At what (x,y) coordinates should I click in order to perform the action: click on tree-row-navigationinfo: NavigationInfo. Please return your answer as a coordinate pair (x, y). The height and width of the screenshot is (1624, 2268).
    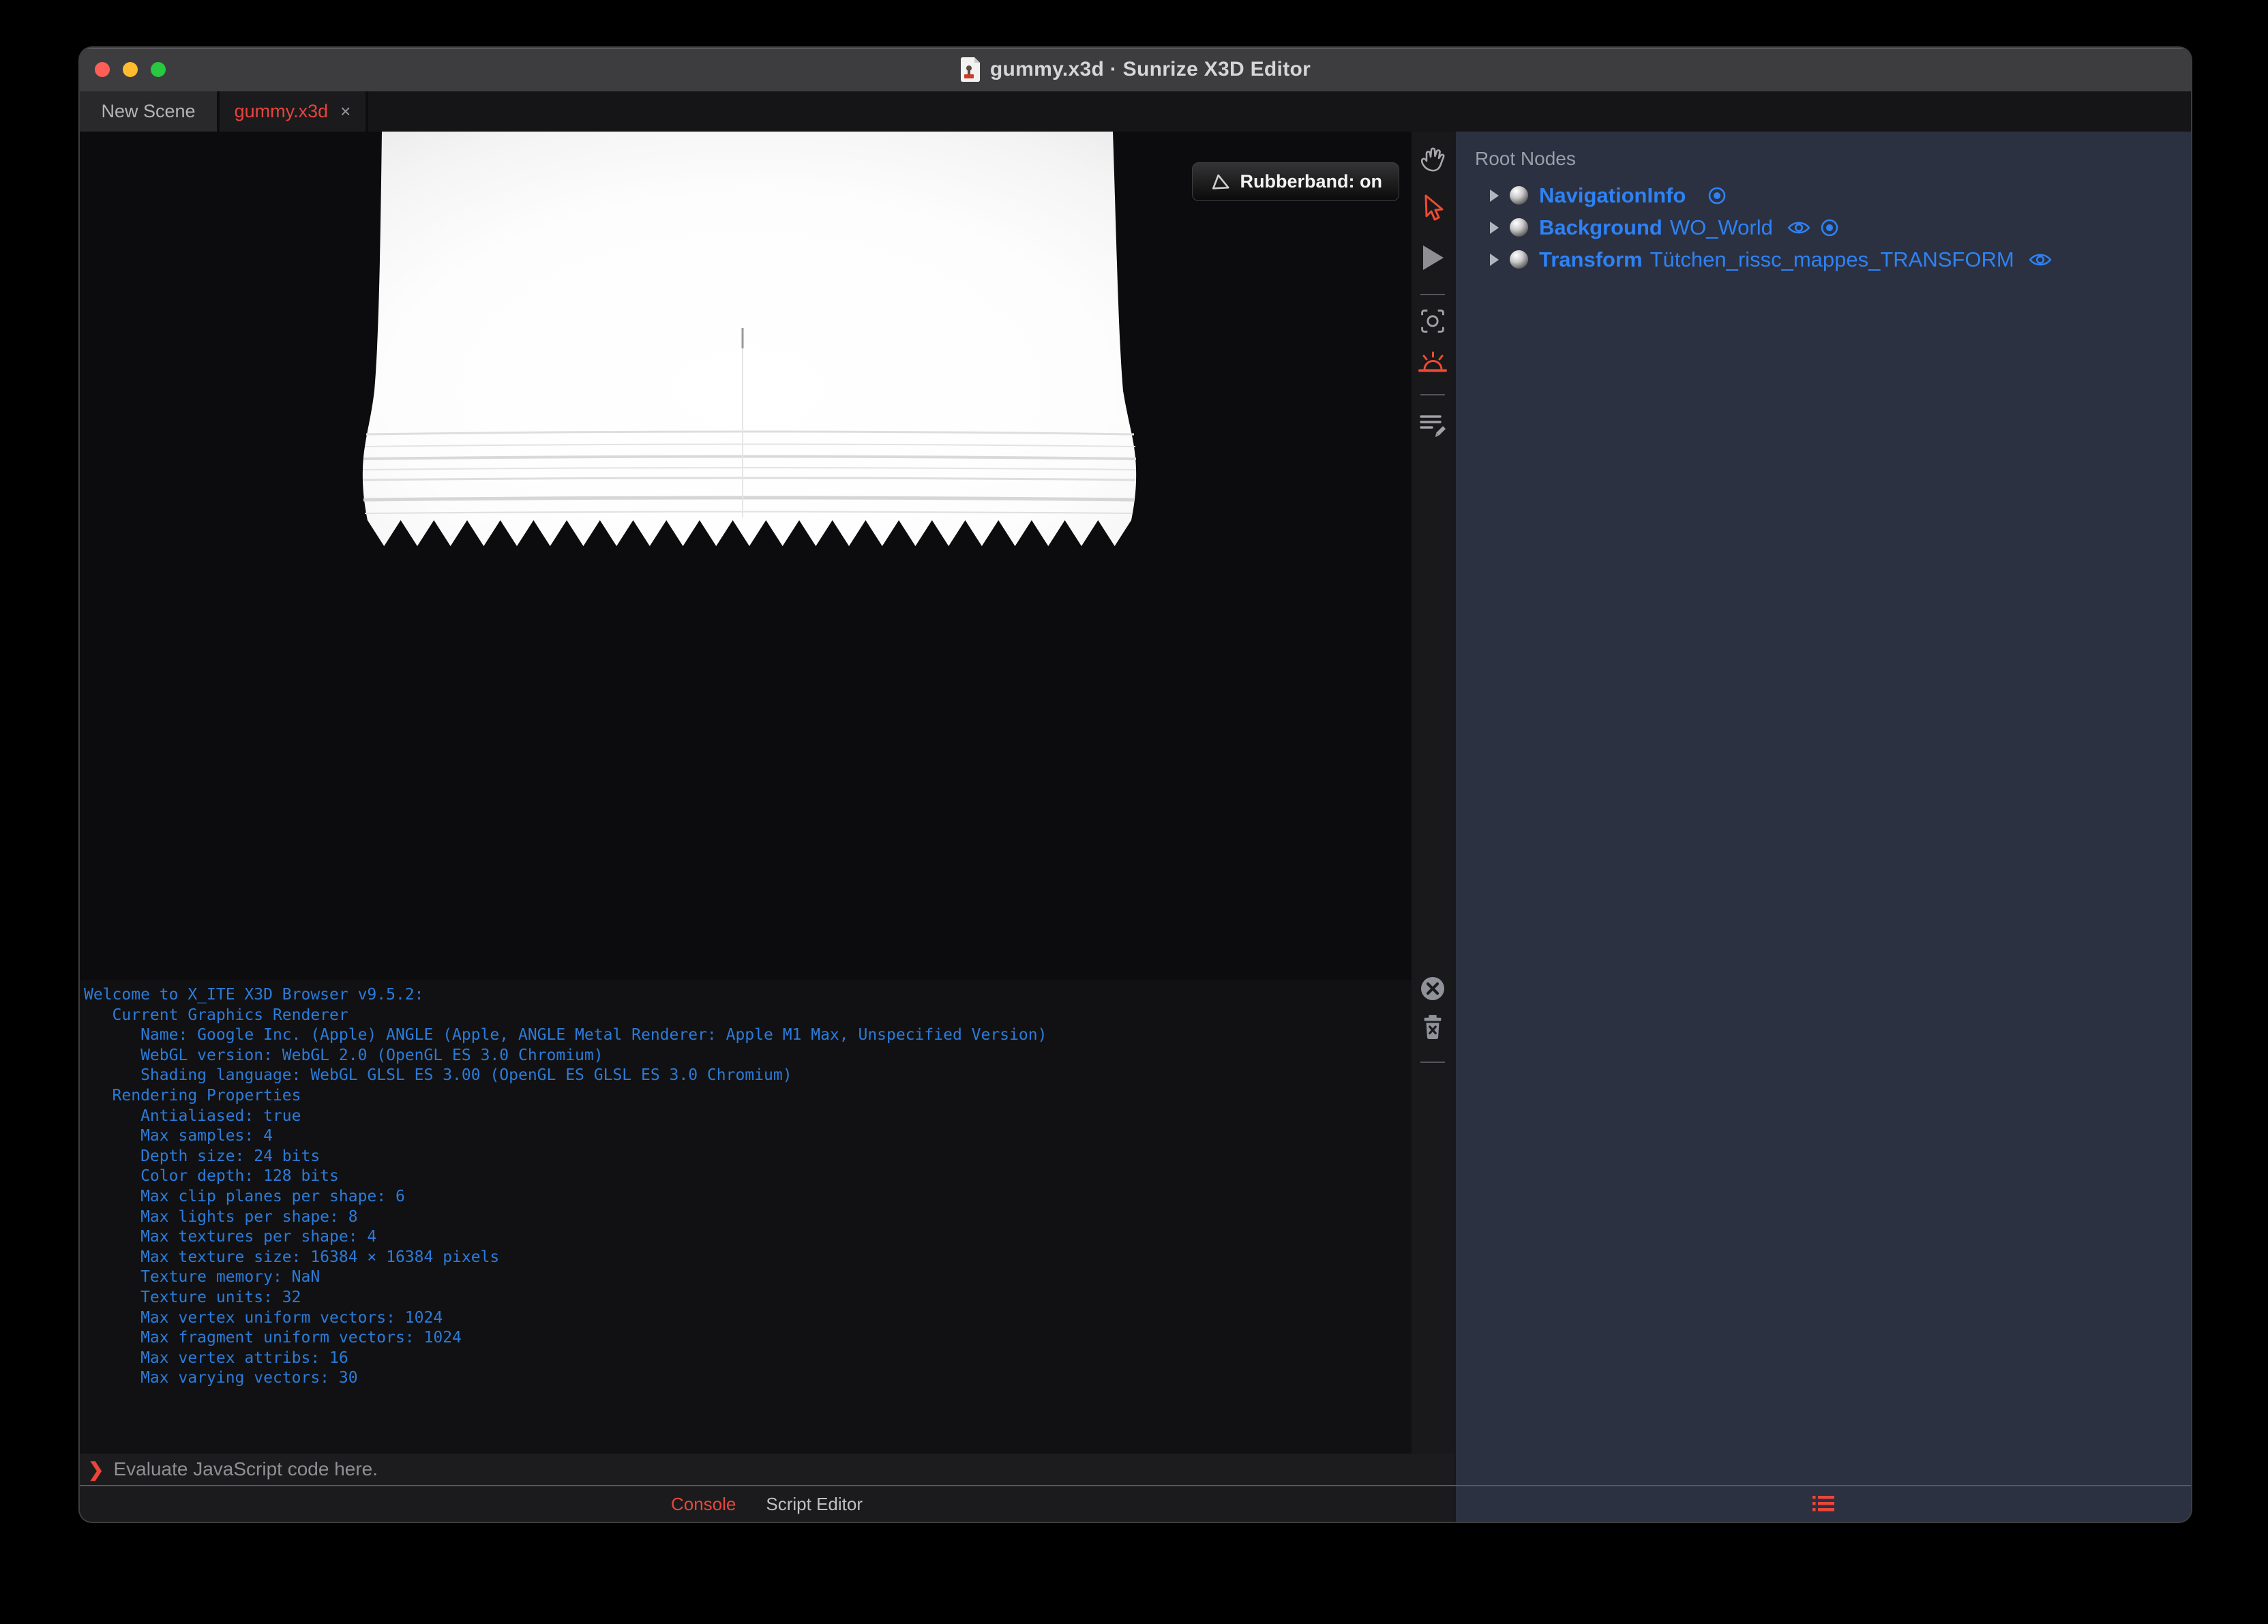
    Looking at the image, I should click on (1823, 195).